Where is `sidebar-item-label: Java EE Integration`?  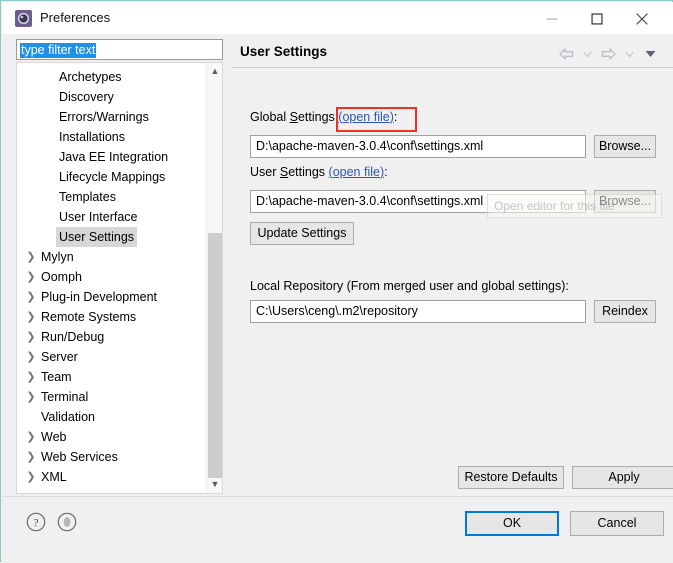 sidebar-item-label: Java EE Integration is located at coordinates (114, 157).